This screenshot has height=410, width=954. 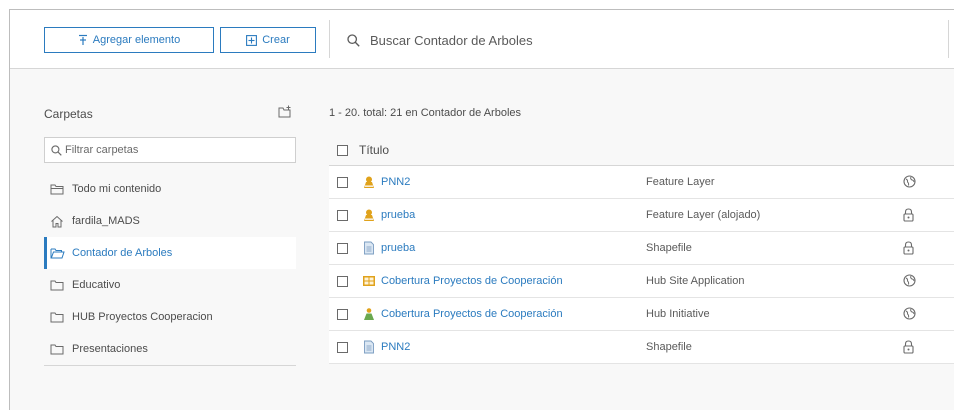 What do you see at coordinates (106, 221) in the screenshot?
I see `folder-label: fardila_MADS` at bounding box center [106, 221].